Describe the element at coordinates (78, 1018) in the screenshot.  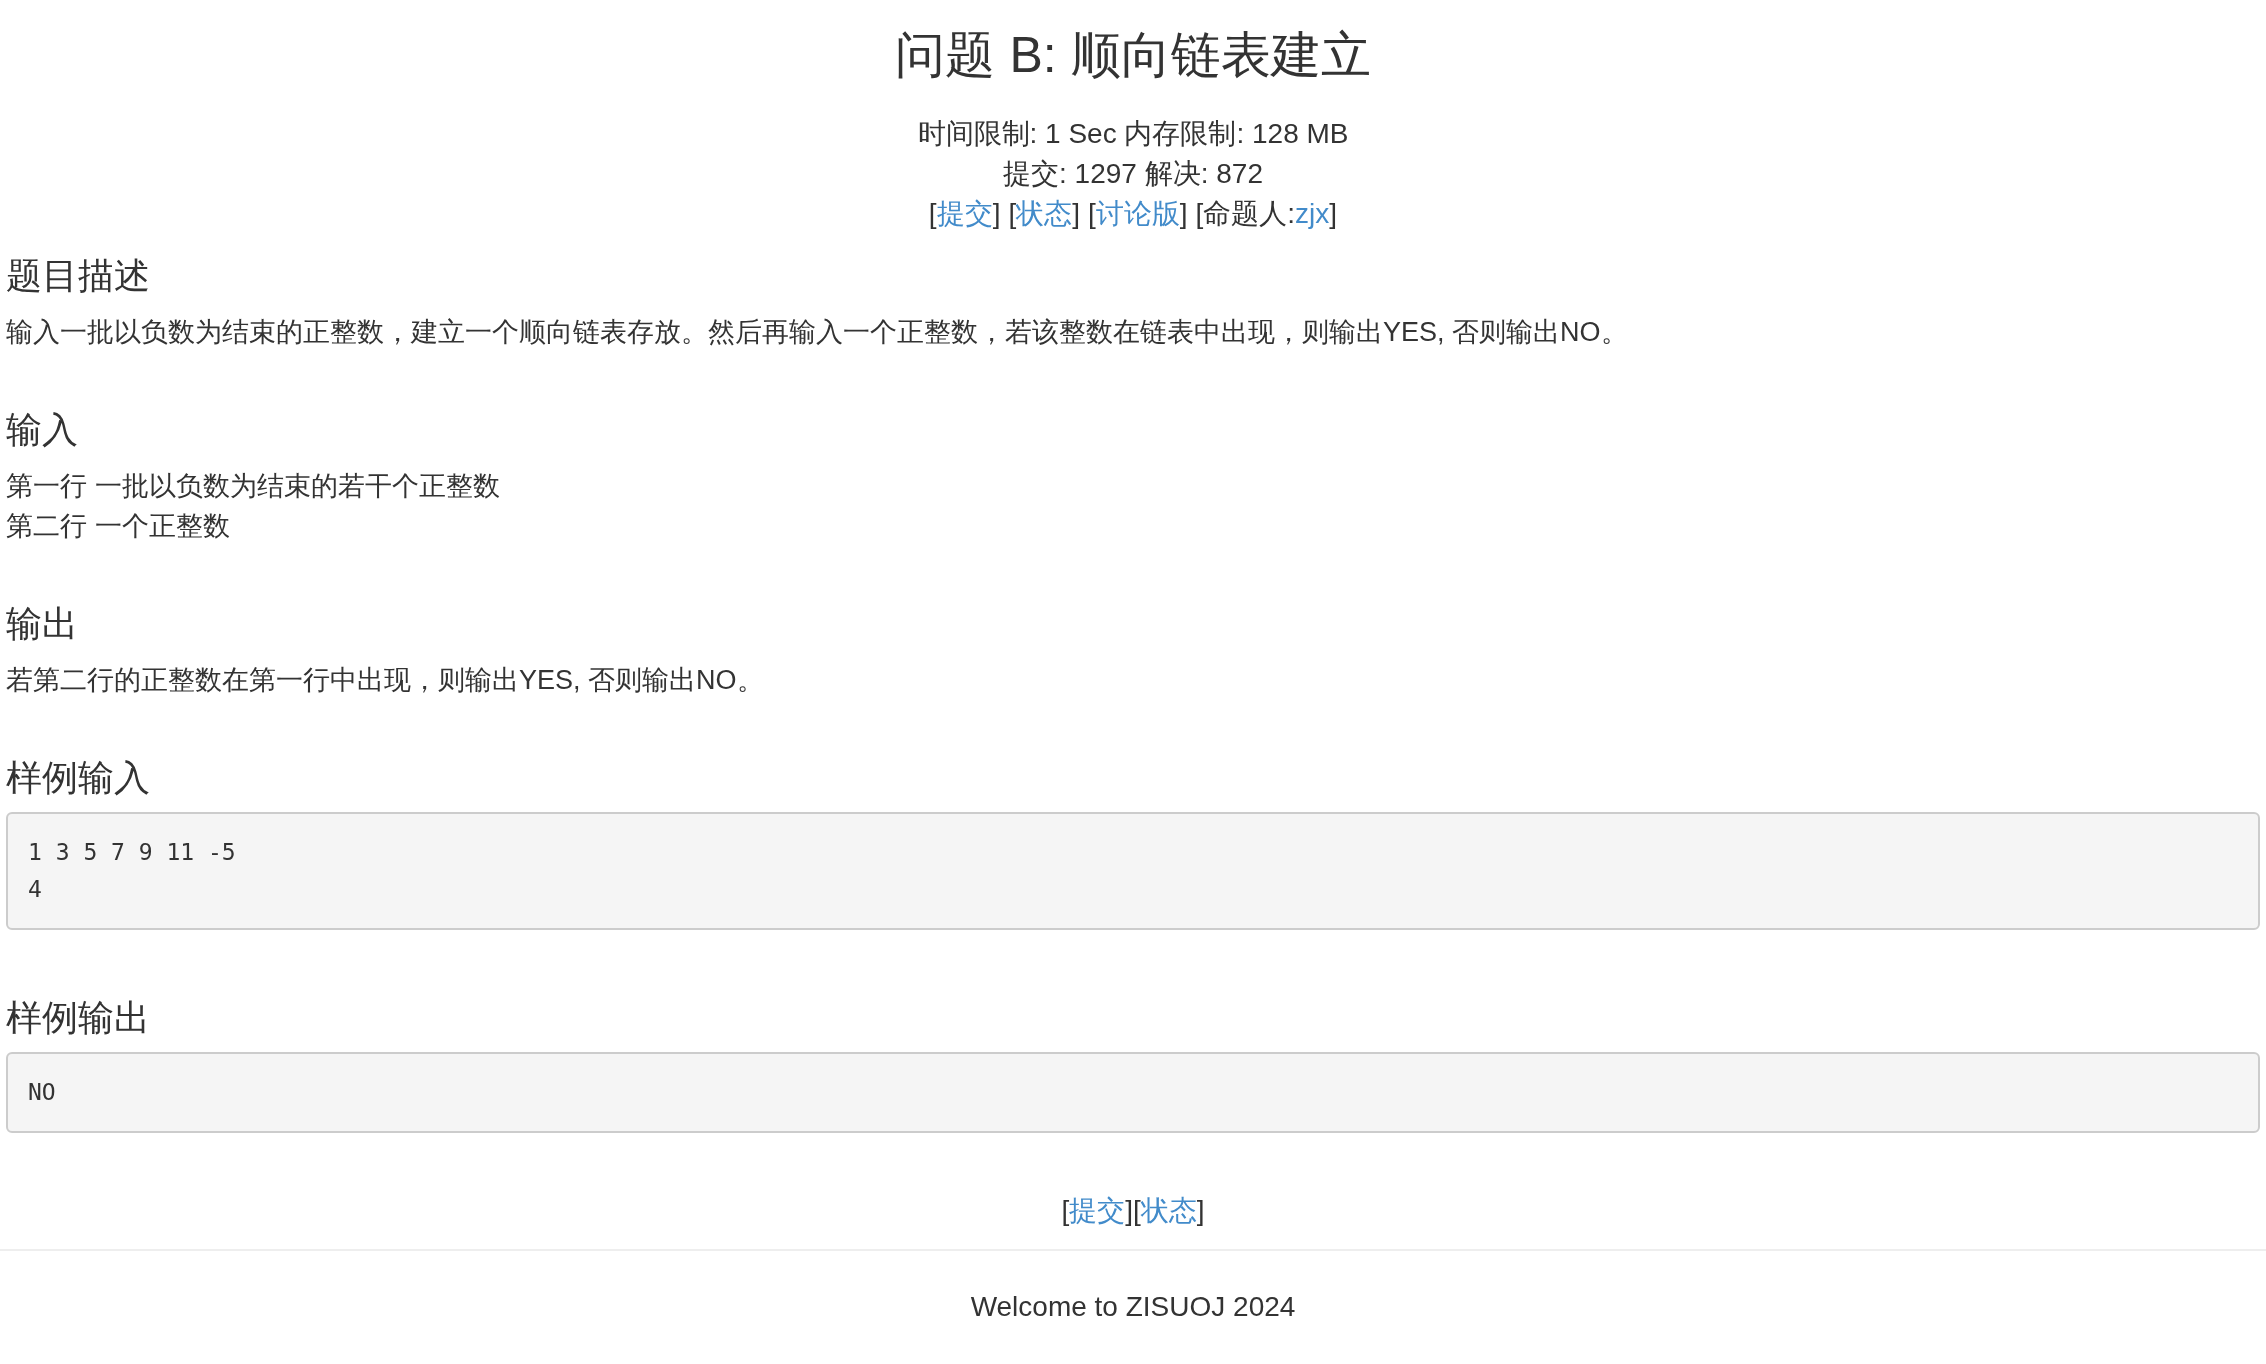
I see `section-heading: 样例输出` at that location.